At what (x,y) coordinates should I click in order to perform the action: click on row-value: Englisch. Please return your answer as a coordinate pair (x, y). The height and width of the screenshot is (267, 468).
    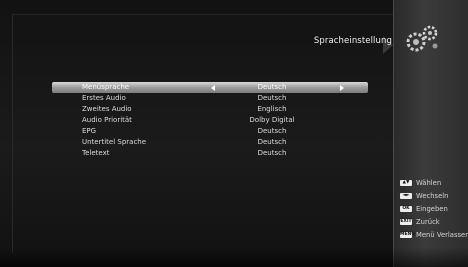
    Looking at the image, I should click on (272, 109).